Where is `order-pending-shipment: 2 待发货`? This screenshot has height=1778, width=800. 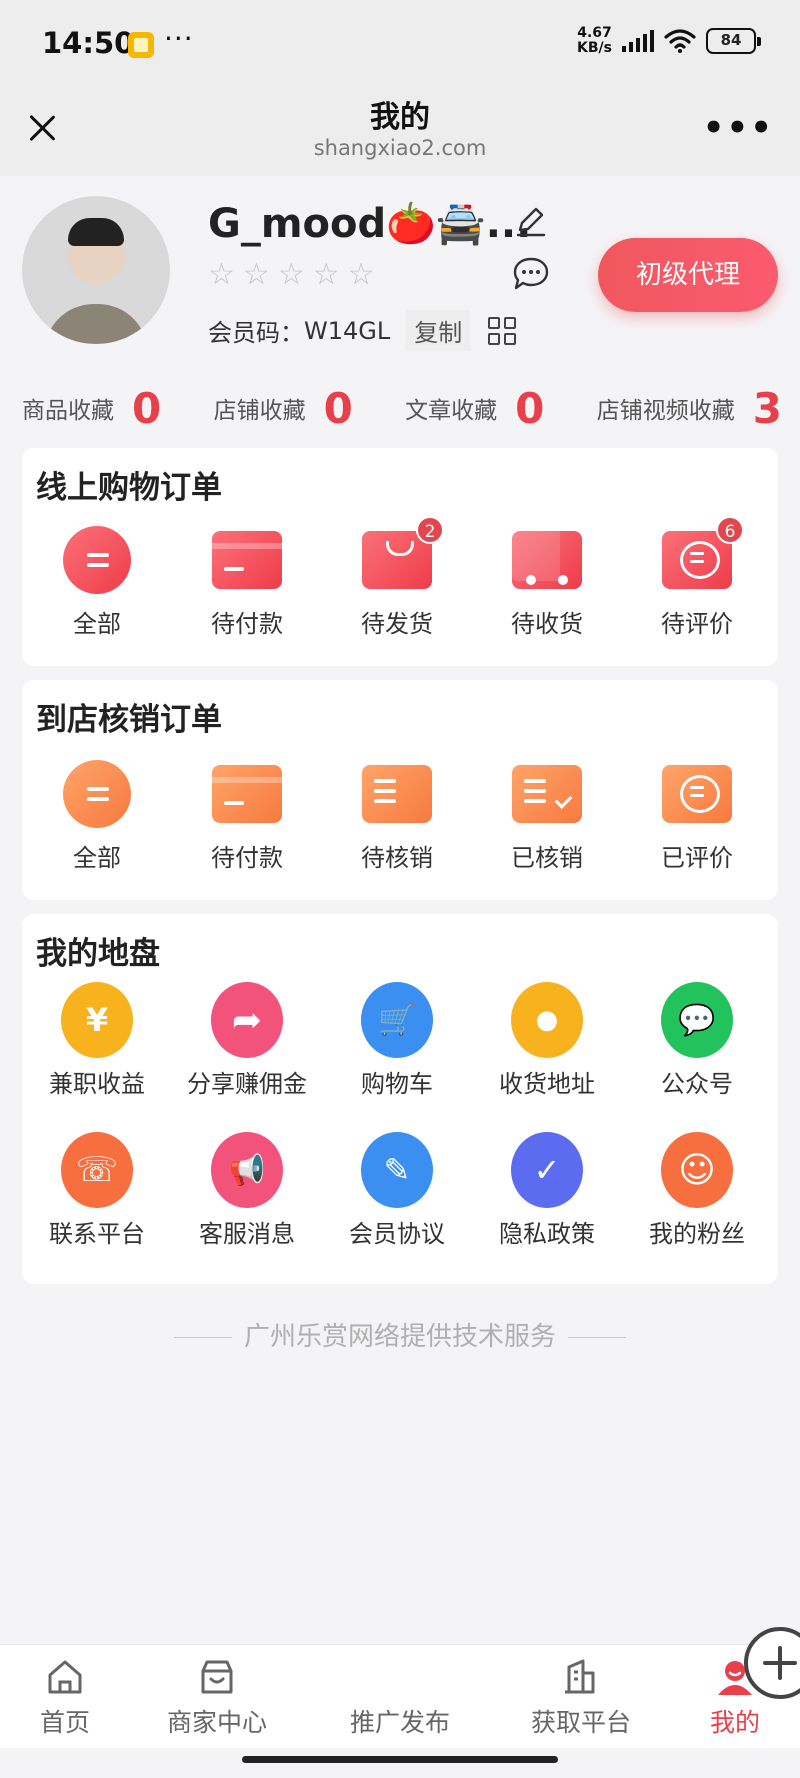
order-pending-shipment: 2 待发货 is located at coordinates (397, 577).